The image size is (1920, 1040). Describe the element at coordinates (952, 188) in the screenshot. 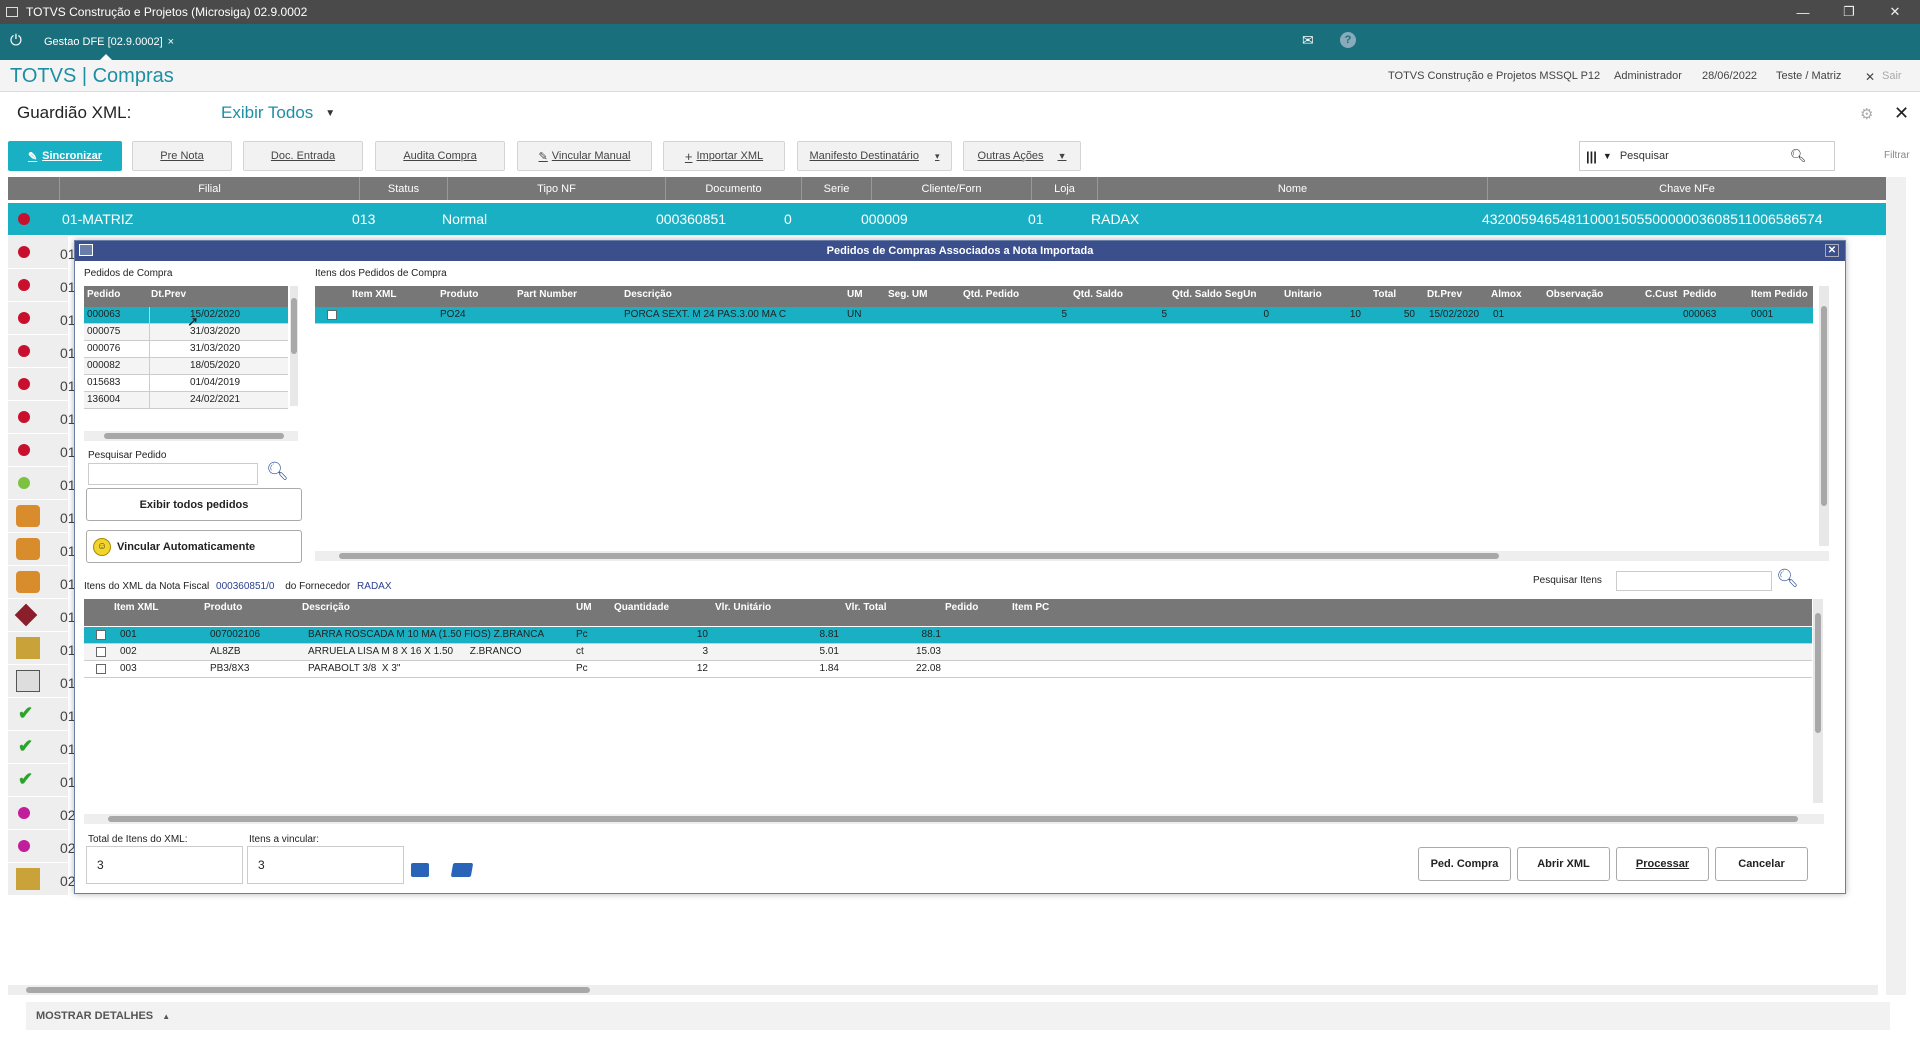

I see `col-cliente: Cliente/Forn` at that location.